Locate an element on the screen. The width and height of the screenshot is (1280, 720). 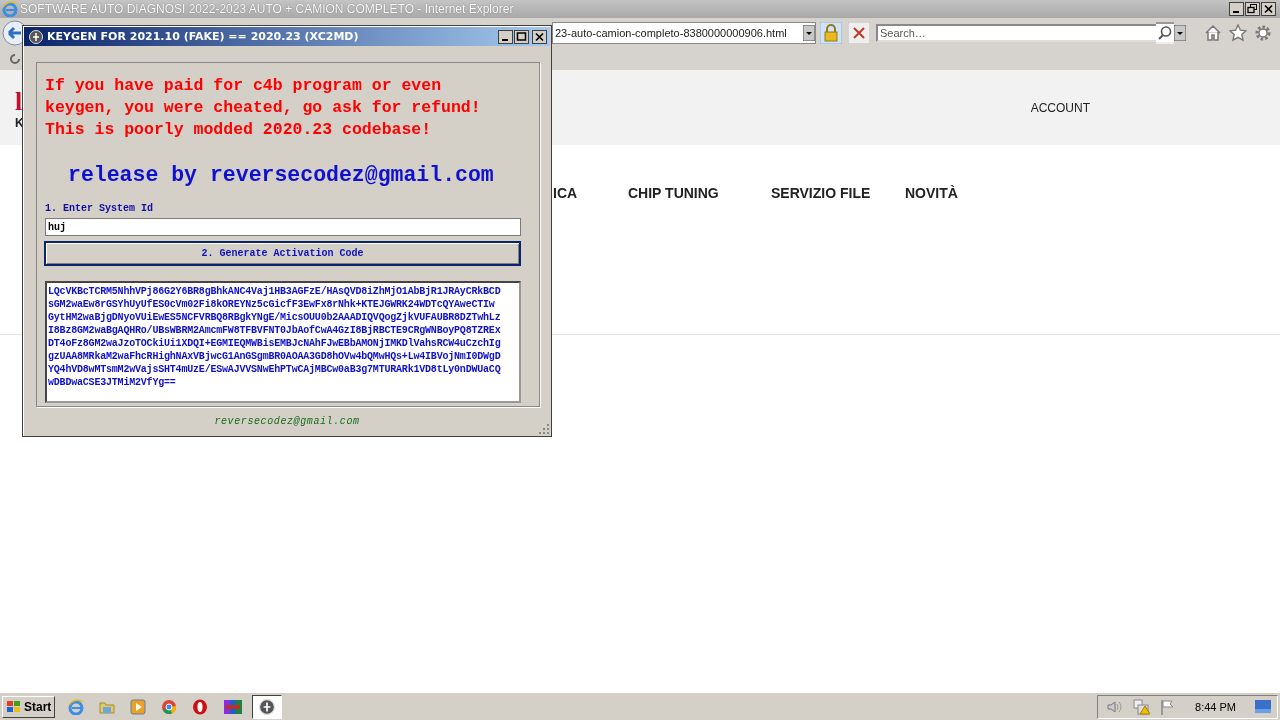
media-player-icon is located at coordinates (138, 706).